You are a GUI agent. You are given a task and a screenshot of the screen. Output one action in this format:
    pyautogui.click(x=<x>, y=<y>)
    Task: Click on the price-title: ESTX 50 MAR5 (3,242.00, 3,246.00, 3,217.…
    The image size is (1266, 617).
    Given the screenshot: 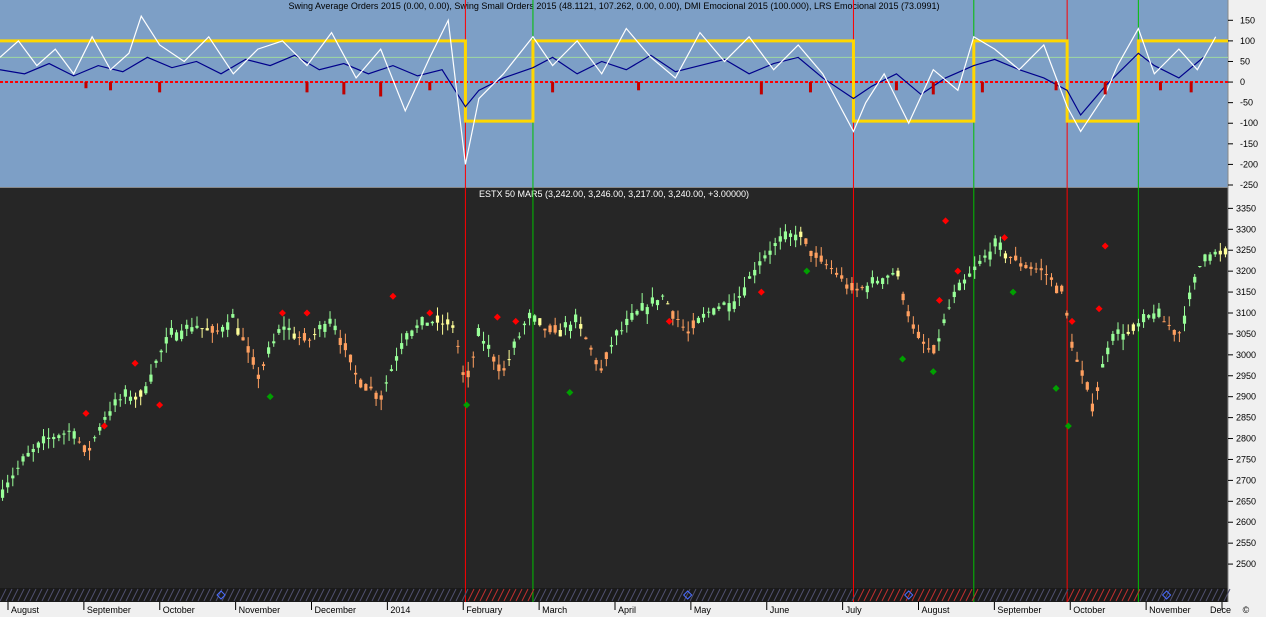 What is the action you would take?
    pyautogui.click(x=614, y=194)
    